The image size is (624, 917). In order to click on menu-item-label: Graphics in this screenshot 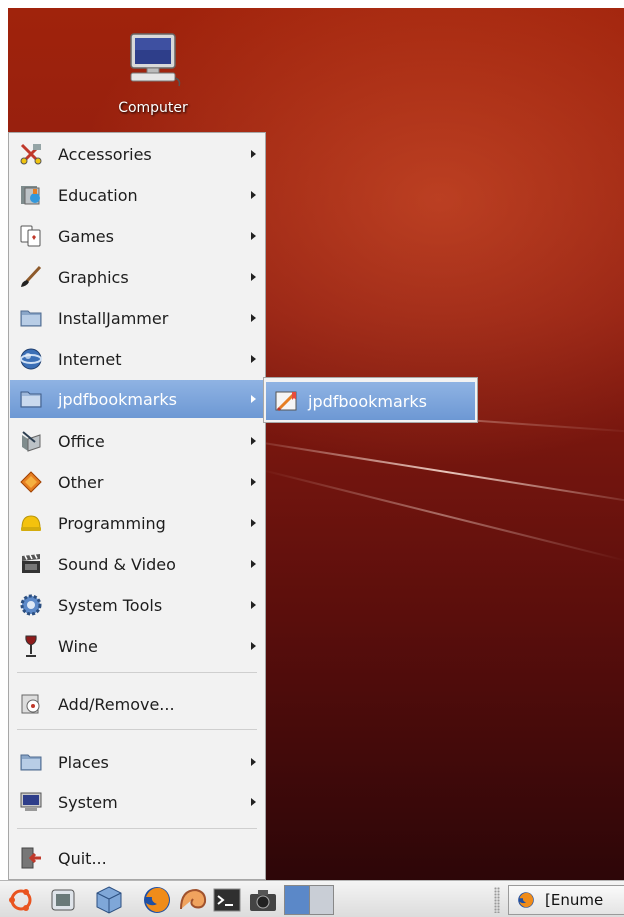, I will do `click(93, 277)`.